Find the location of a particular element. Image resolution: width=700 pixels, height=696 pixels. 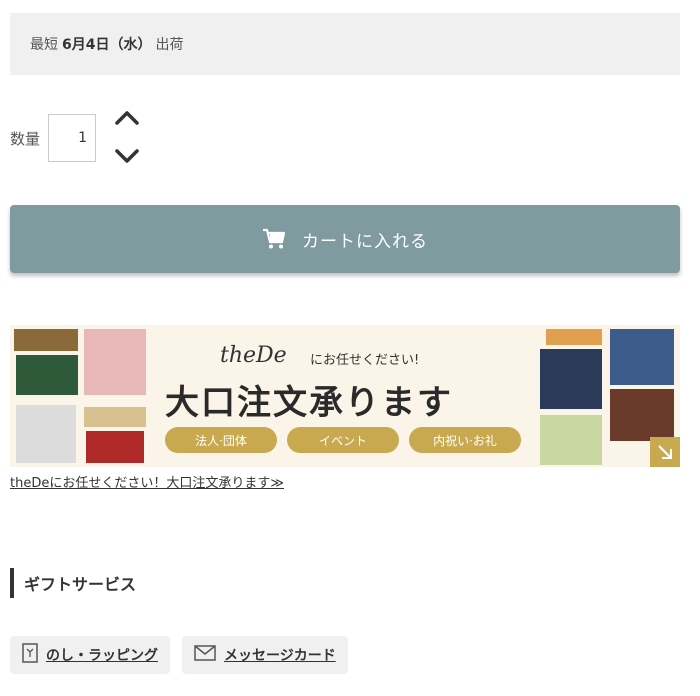

banner-pill: 内祝い·お礼 is located at coordinates (465, 440).